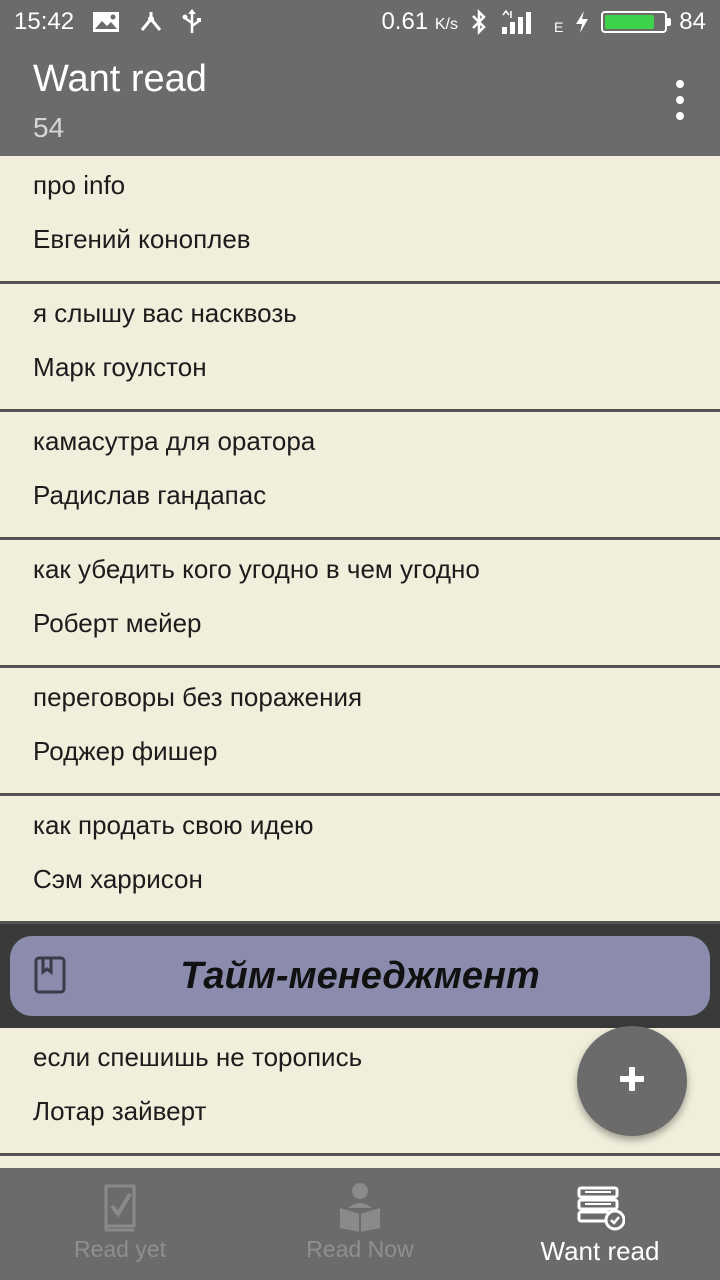 Image resolution: width=720 pixels, height=1280 pixels. What do you see at coordinates (120, 79) in the screenshot?
I see `page-title: Want read` at bounding box center [120, 79].